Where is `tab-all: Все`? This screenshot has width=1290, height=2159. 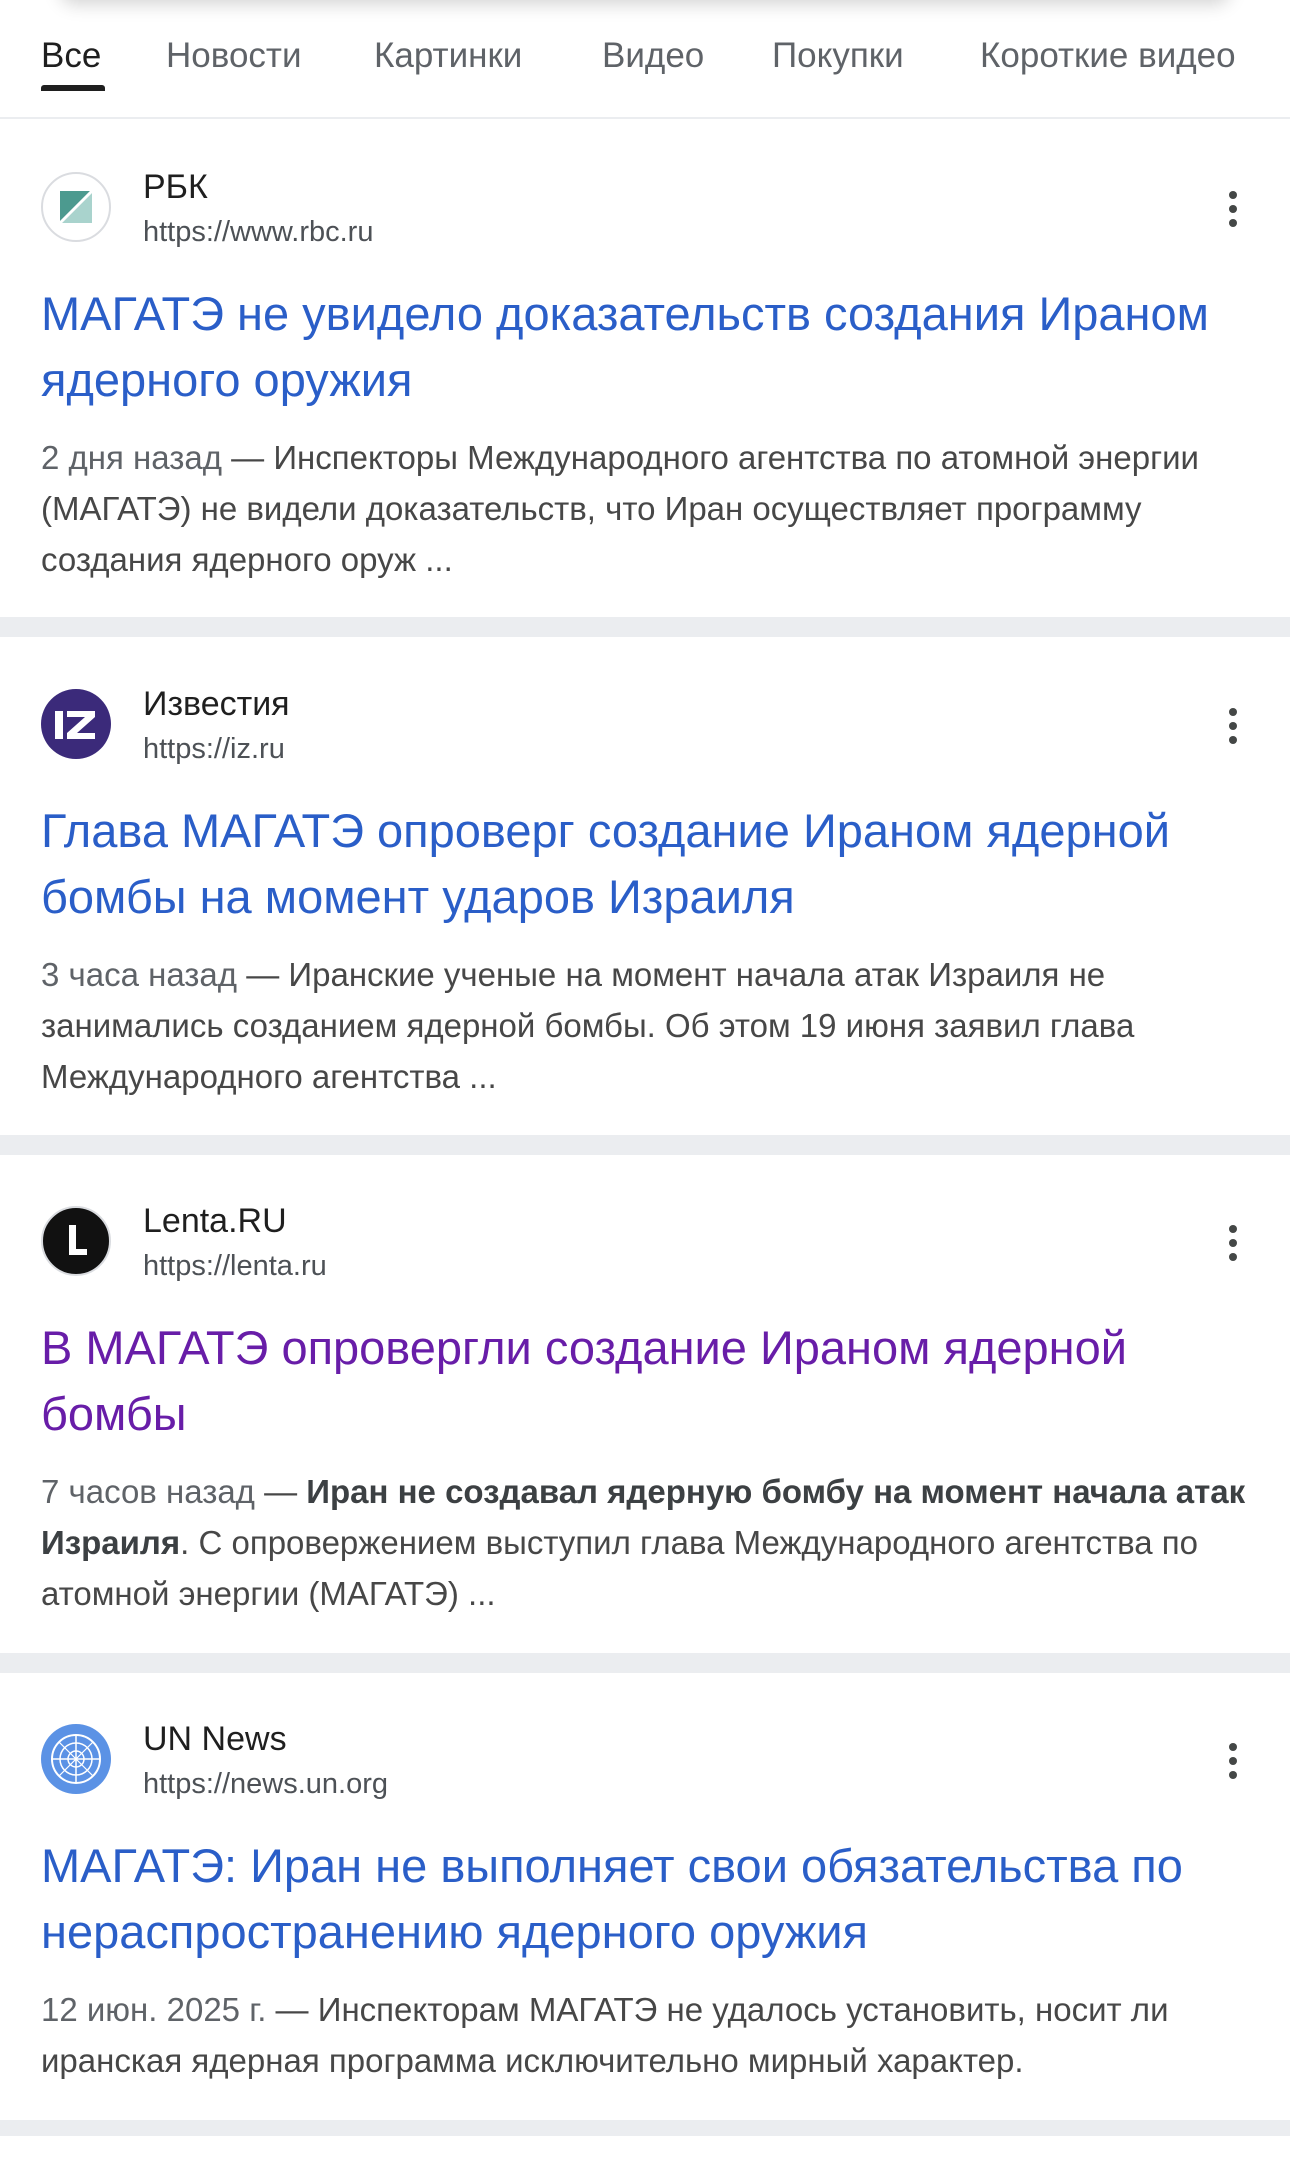 tab-all: Все is located at coordinates (71, 56).